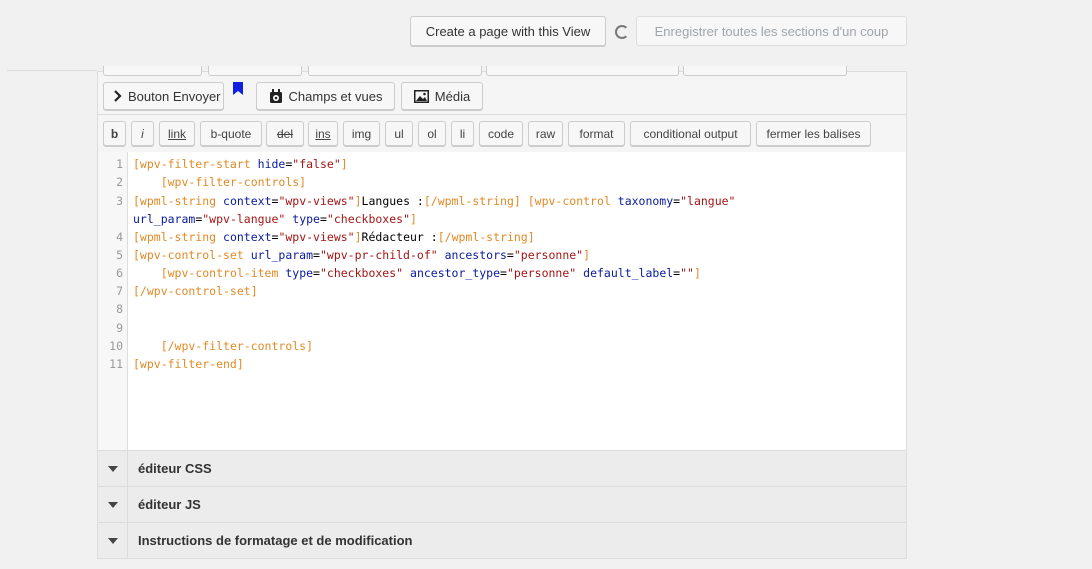 This screenshot has height=569, width=1092. Describe the element at coordinates (119, 255) in the screenshot. I see `line-number: 5` at that location.